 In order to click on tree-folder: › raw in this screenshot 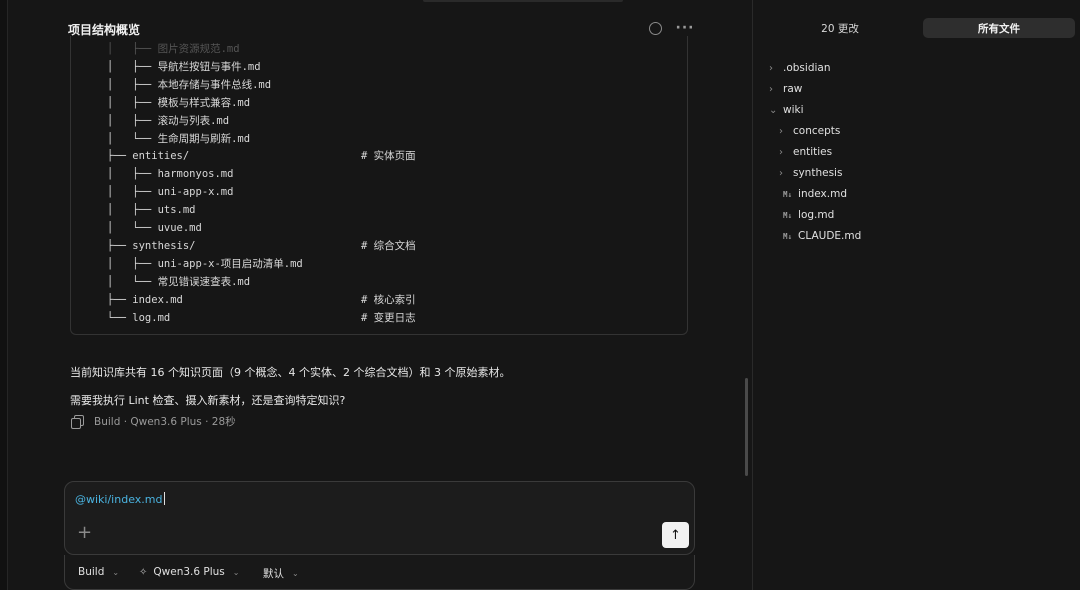, I will do `click(785, 89)`.